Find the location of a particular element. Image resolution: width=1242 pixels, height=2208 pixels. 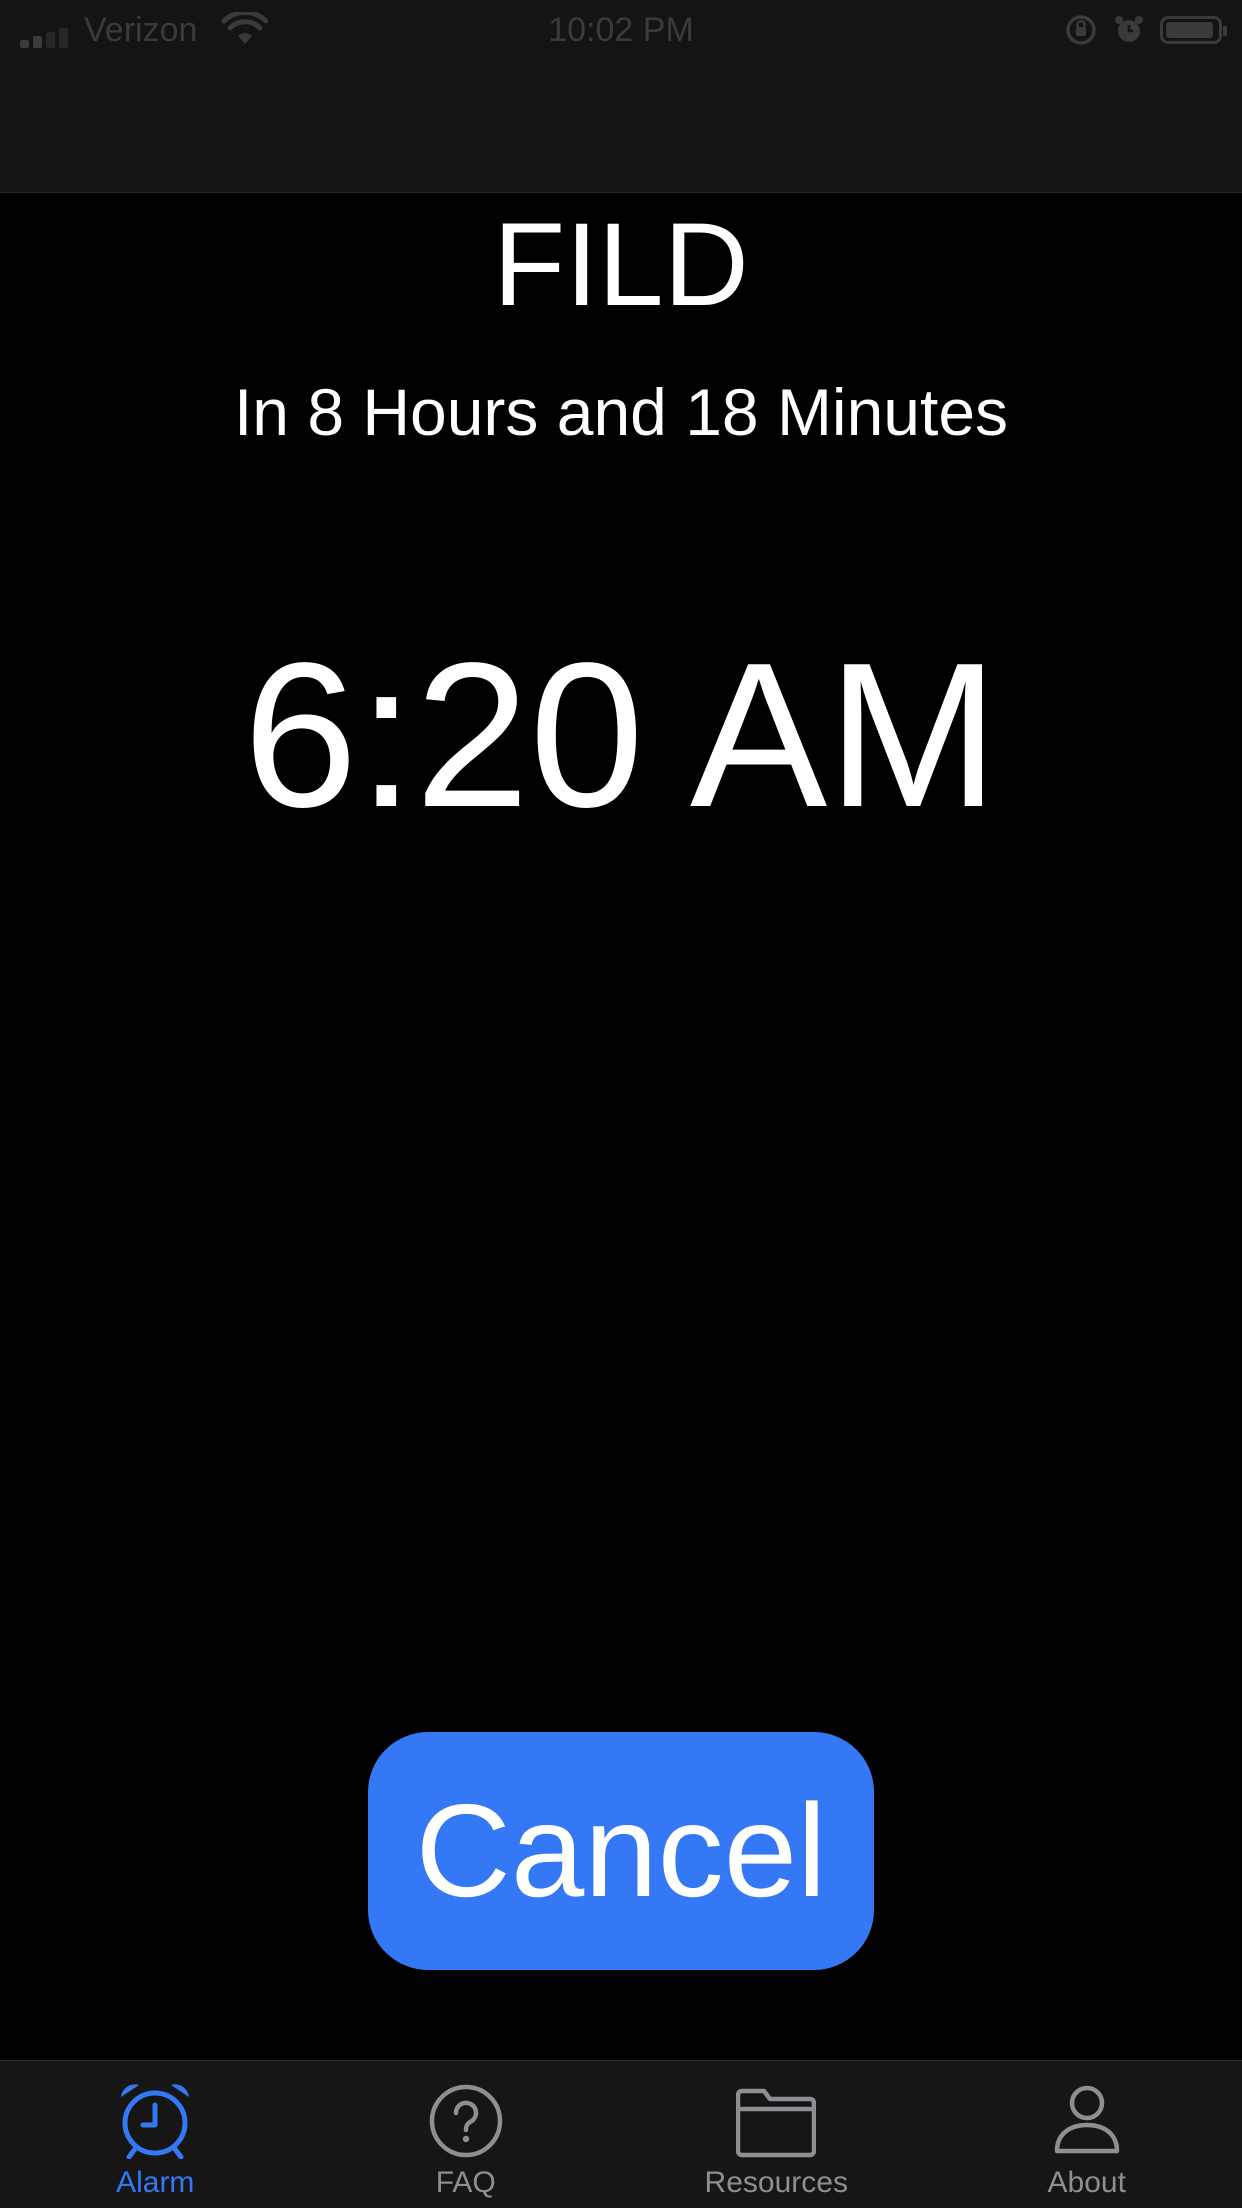

orientation-lock-icon is located at coordinates (1081, 30).